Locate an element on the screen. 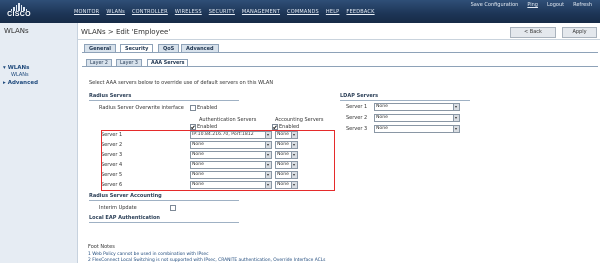  radius-accounting-title: Radius Server Accounting is located at coordinates (125, 196).